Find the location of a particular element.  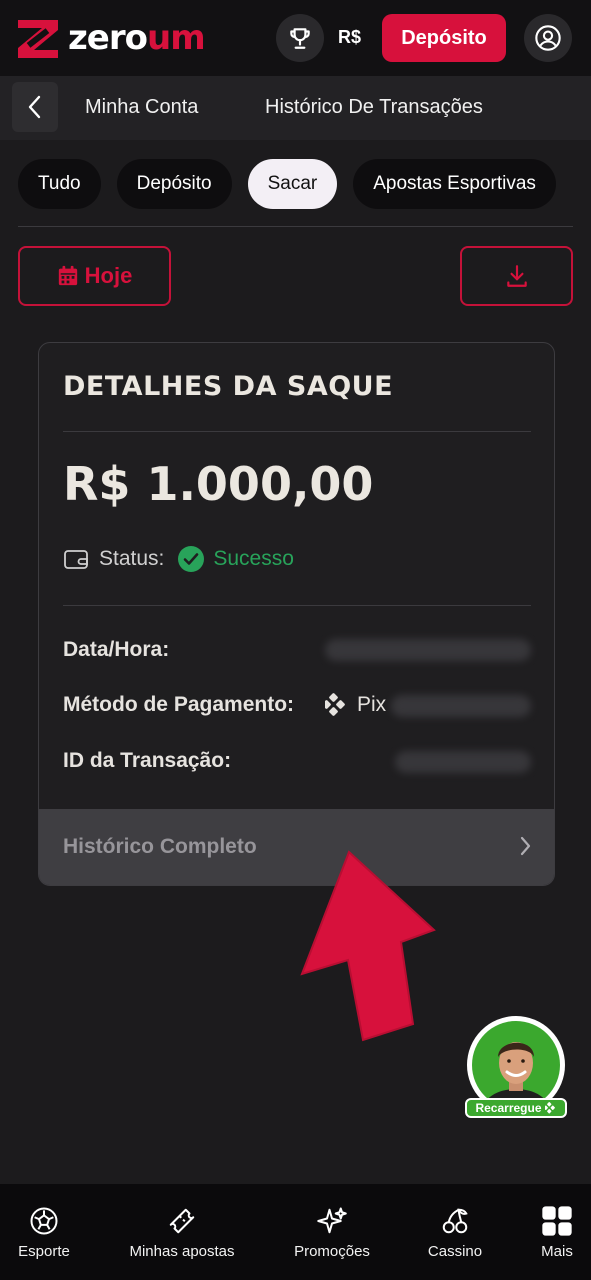

nav-label: Esporte is located at coordinates (44, 1251).